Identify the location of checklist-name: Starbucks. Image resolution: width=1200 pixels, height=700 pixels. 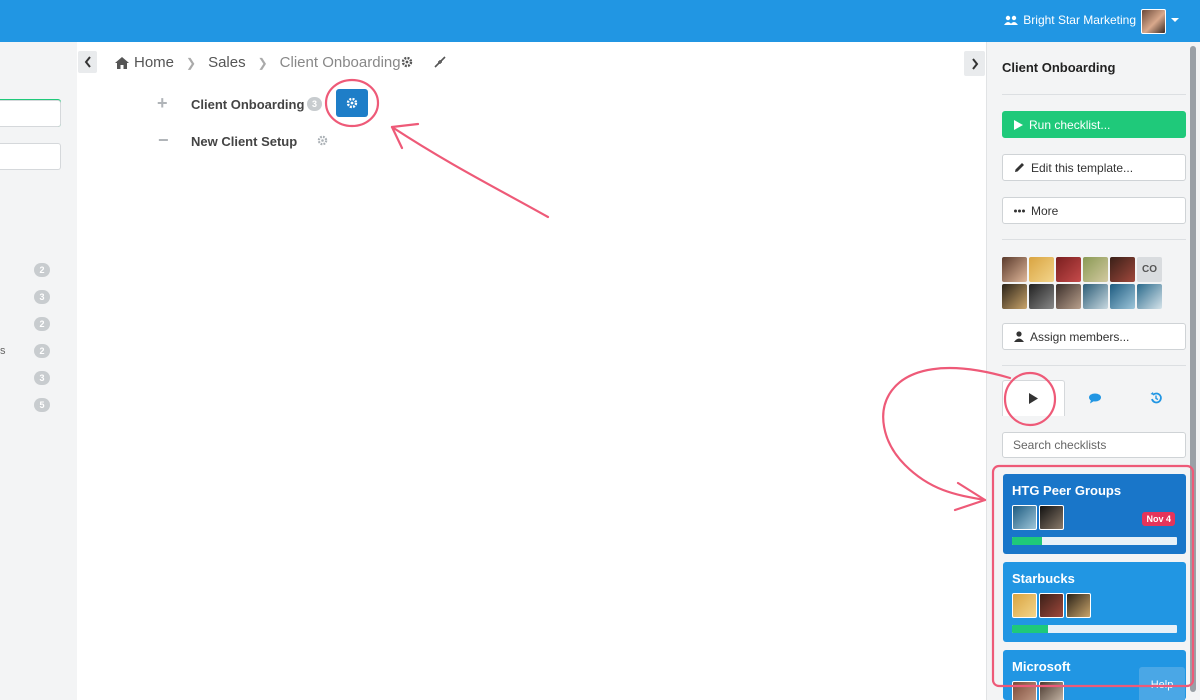
(1043, 578).